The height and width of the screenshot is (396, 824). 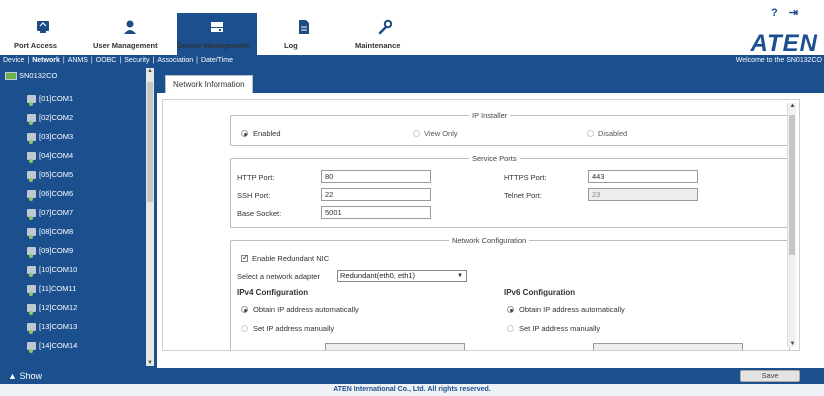 I want to click on nav-tab-label: Device Management, so click(x=213, y=45).